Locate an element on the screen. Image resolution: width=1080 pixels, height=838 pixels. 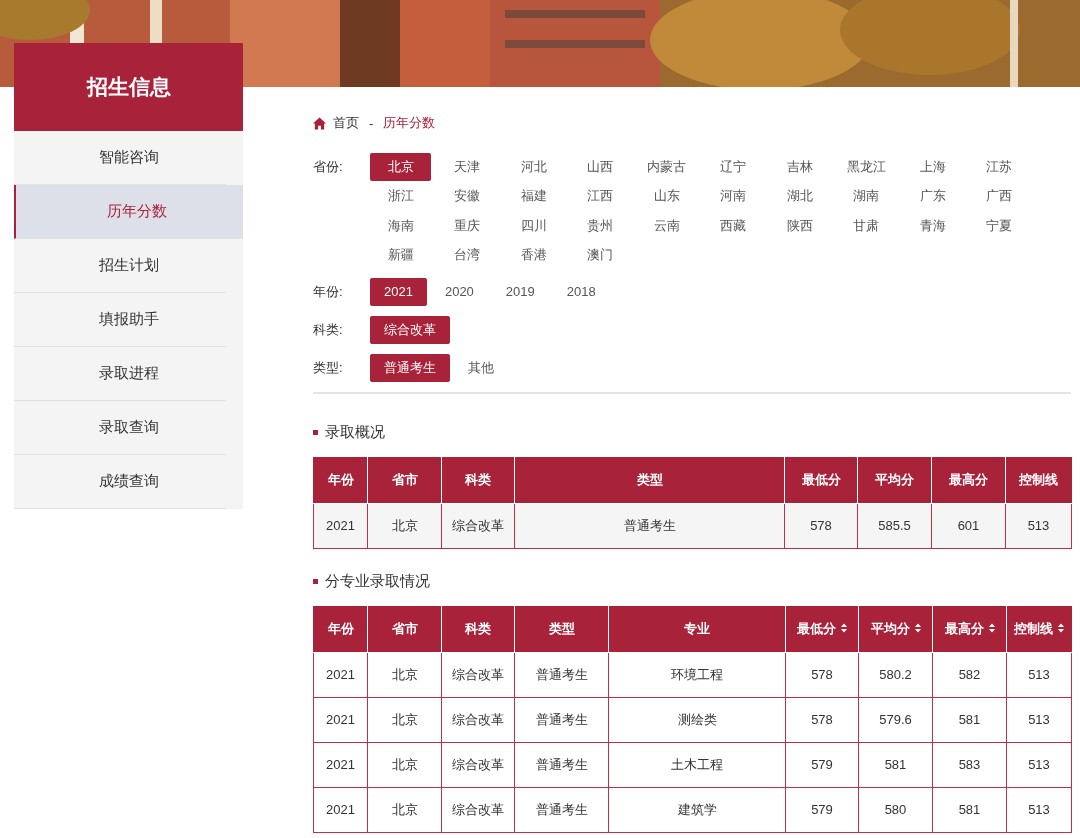
table-cell: 580.2 is located at coordinates (895, 675).